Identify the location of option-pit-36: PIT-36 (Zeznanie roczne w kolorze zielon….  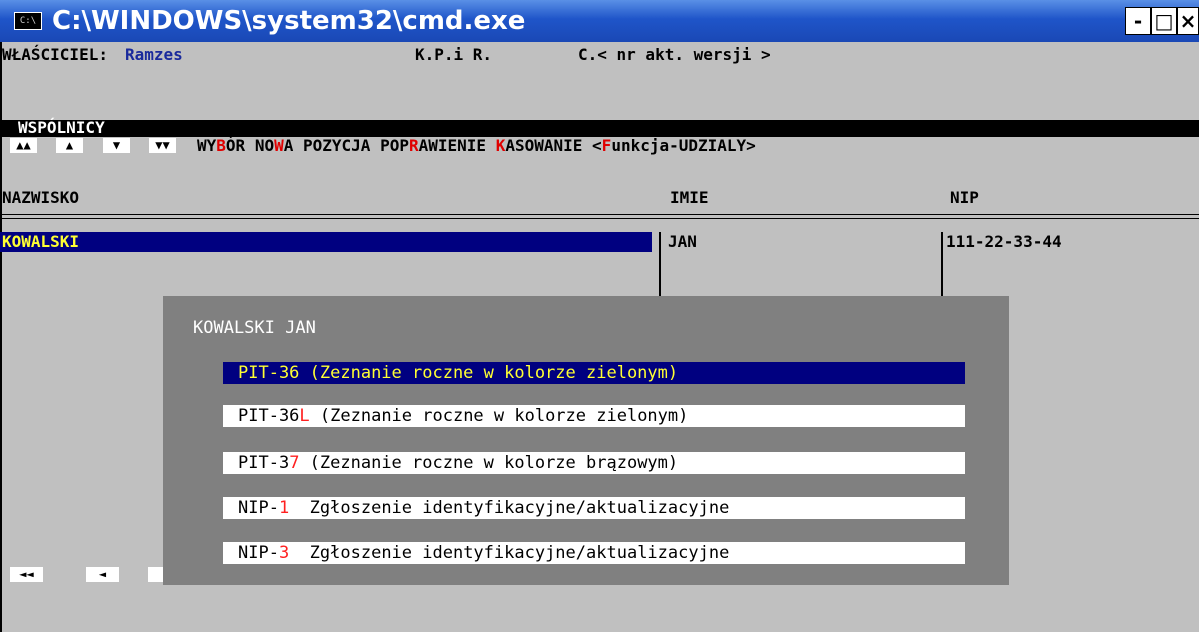
(594, 373).